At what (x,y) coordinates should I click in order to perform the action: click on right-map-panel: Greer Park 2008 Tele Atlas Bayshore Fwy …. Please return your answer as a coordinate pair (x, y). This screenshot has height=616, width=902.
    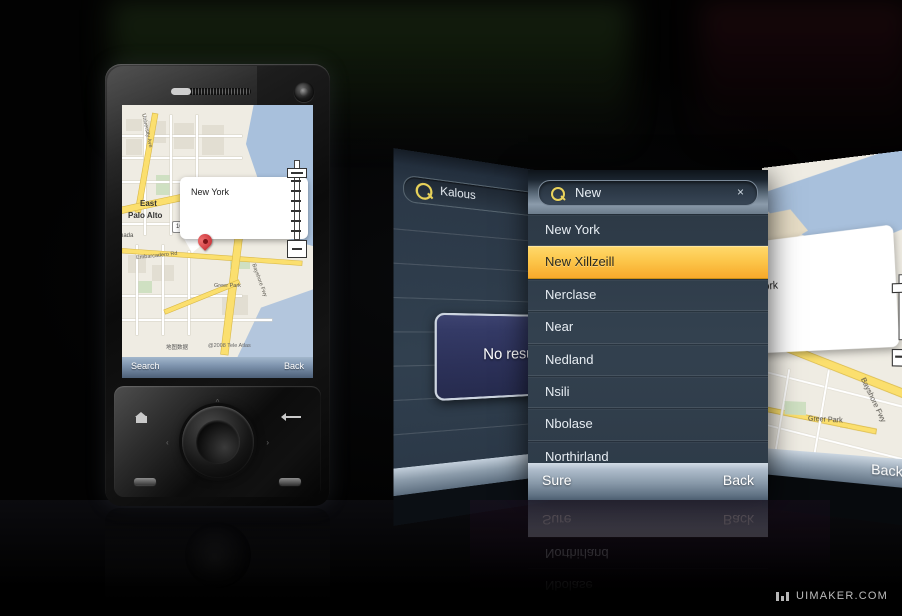
    Looking at the image, I should click on (832, 338).